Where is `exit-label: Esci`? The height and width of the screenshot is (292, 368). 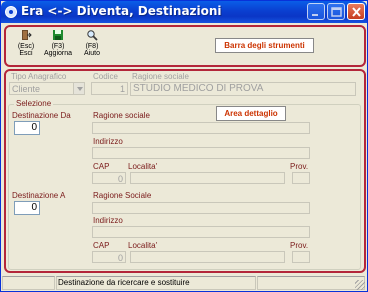
exit-label: Esci is located at coordinates (26, 53).